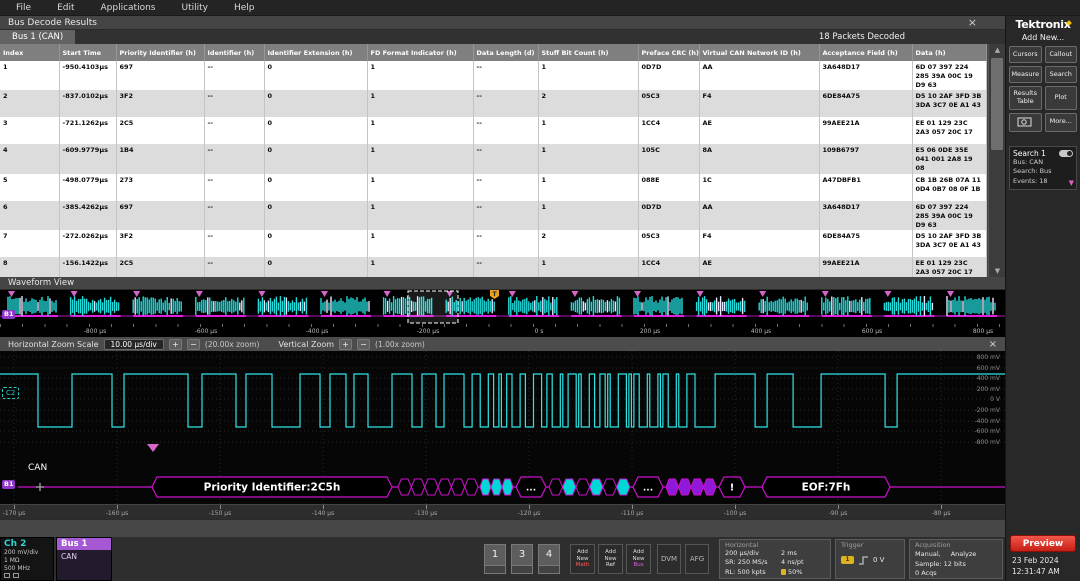 This screenshot has height=581, width=1080. Describe the element at coordinates (988, 357) in the screenshot. I see `voltage-label: 800 mV` at that location.